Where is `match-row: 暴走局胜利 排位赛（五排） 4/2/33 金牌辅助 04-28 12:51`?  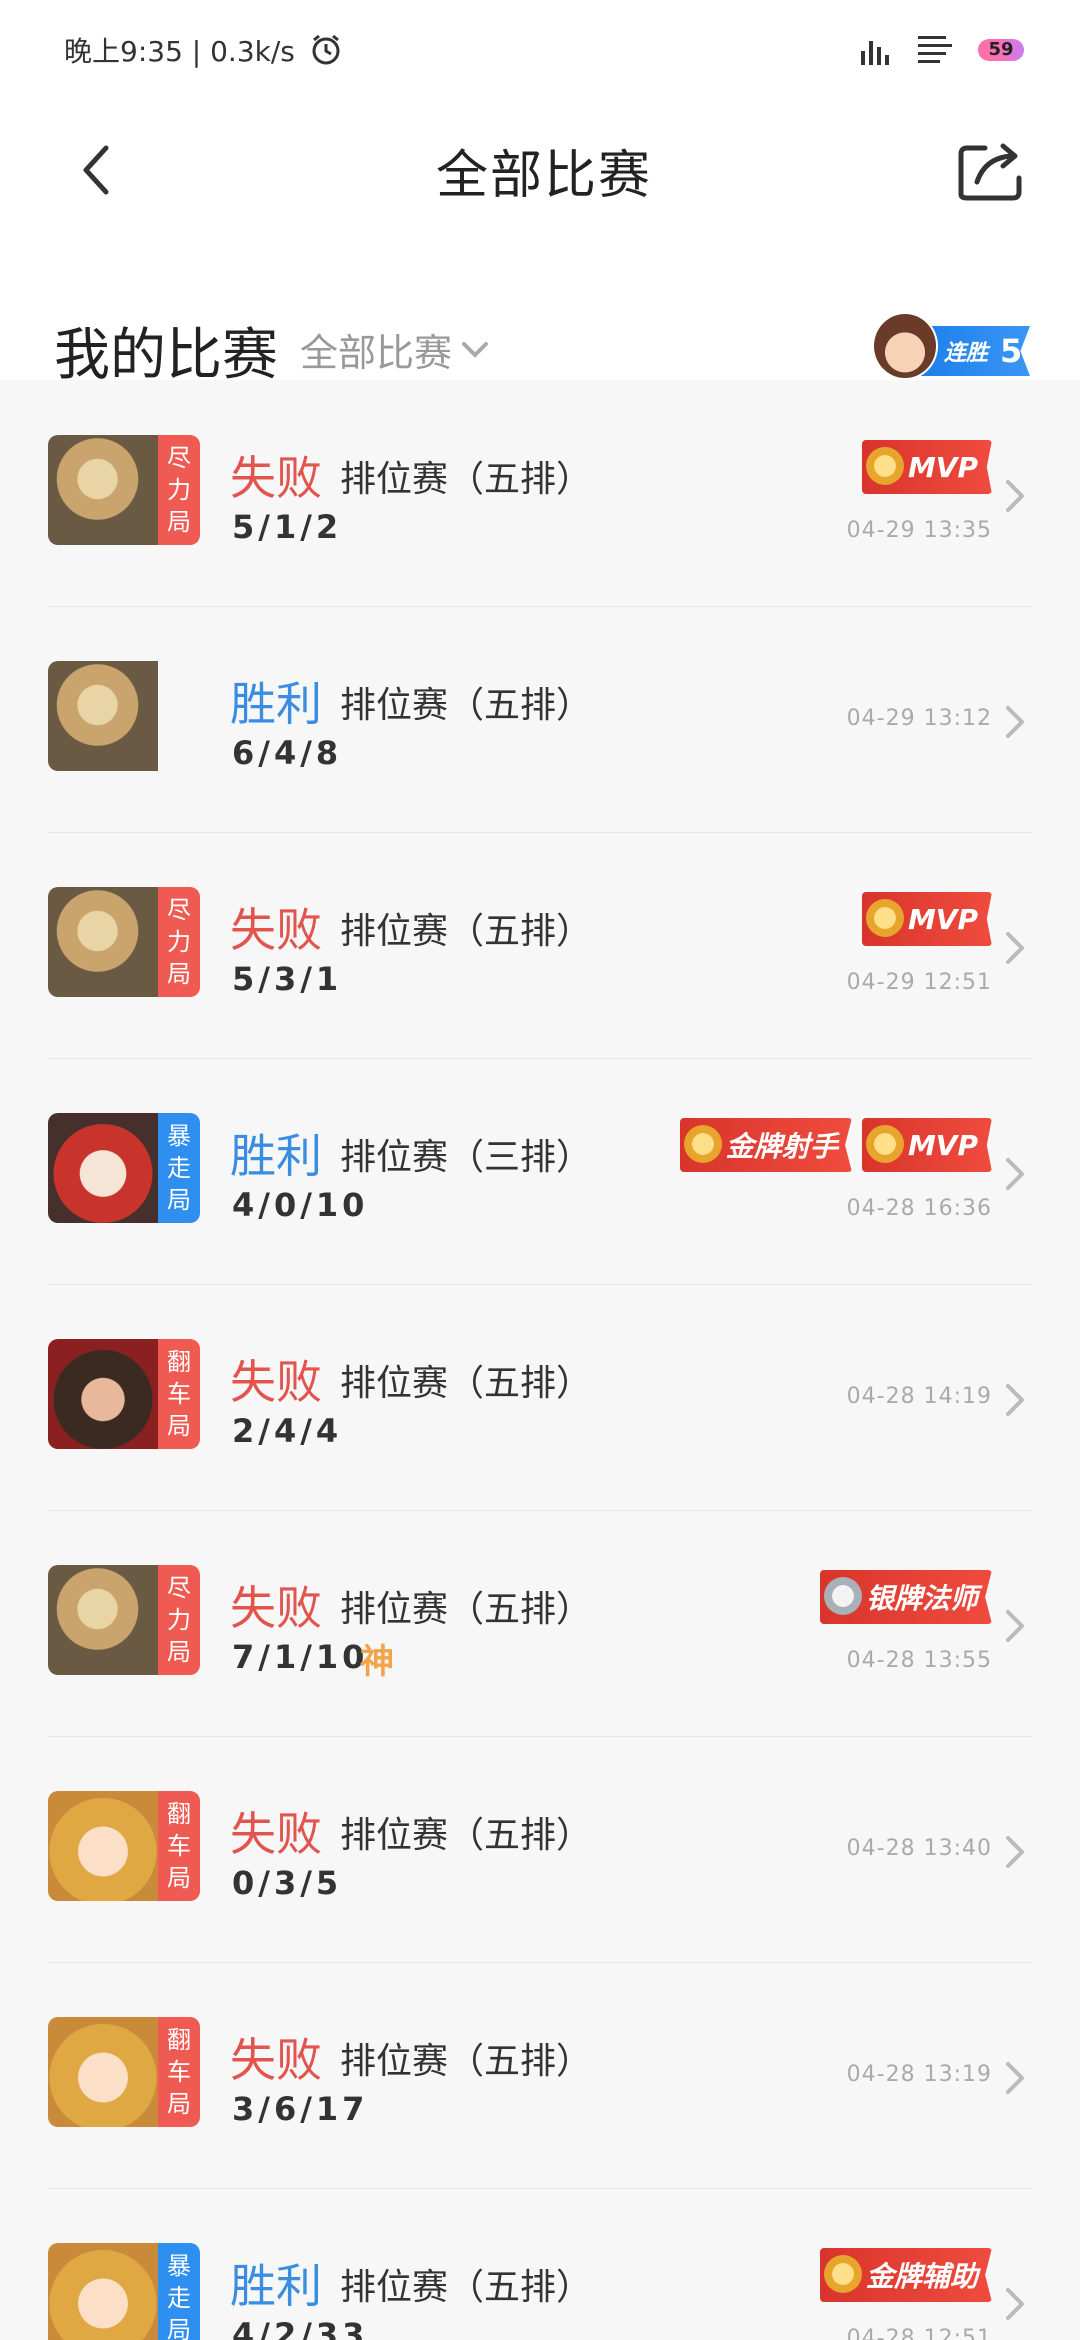
match-row: 暴走局胜利 排位赛（五排） 4/2/33 金牌辅助 04-28 12:51 is located at coordinates (540, 2264).